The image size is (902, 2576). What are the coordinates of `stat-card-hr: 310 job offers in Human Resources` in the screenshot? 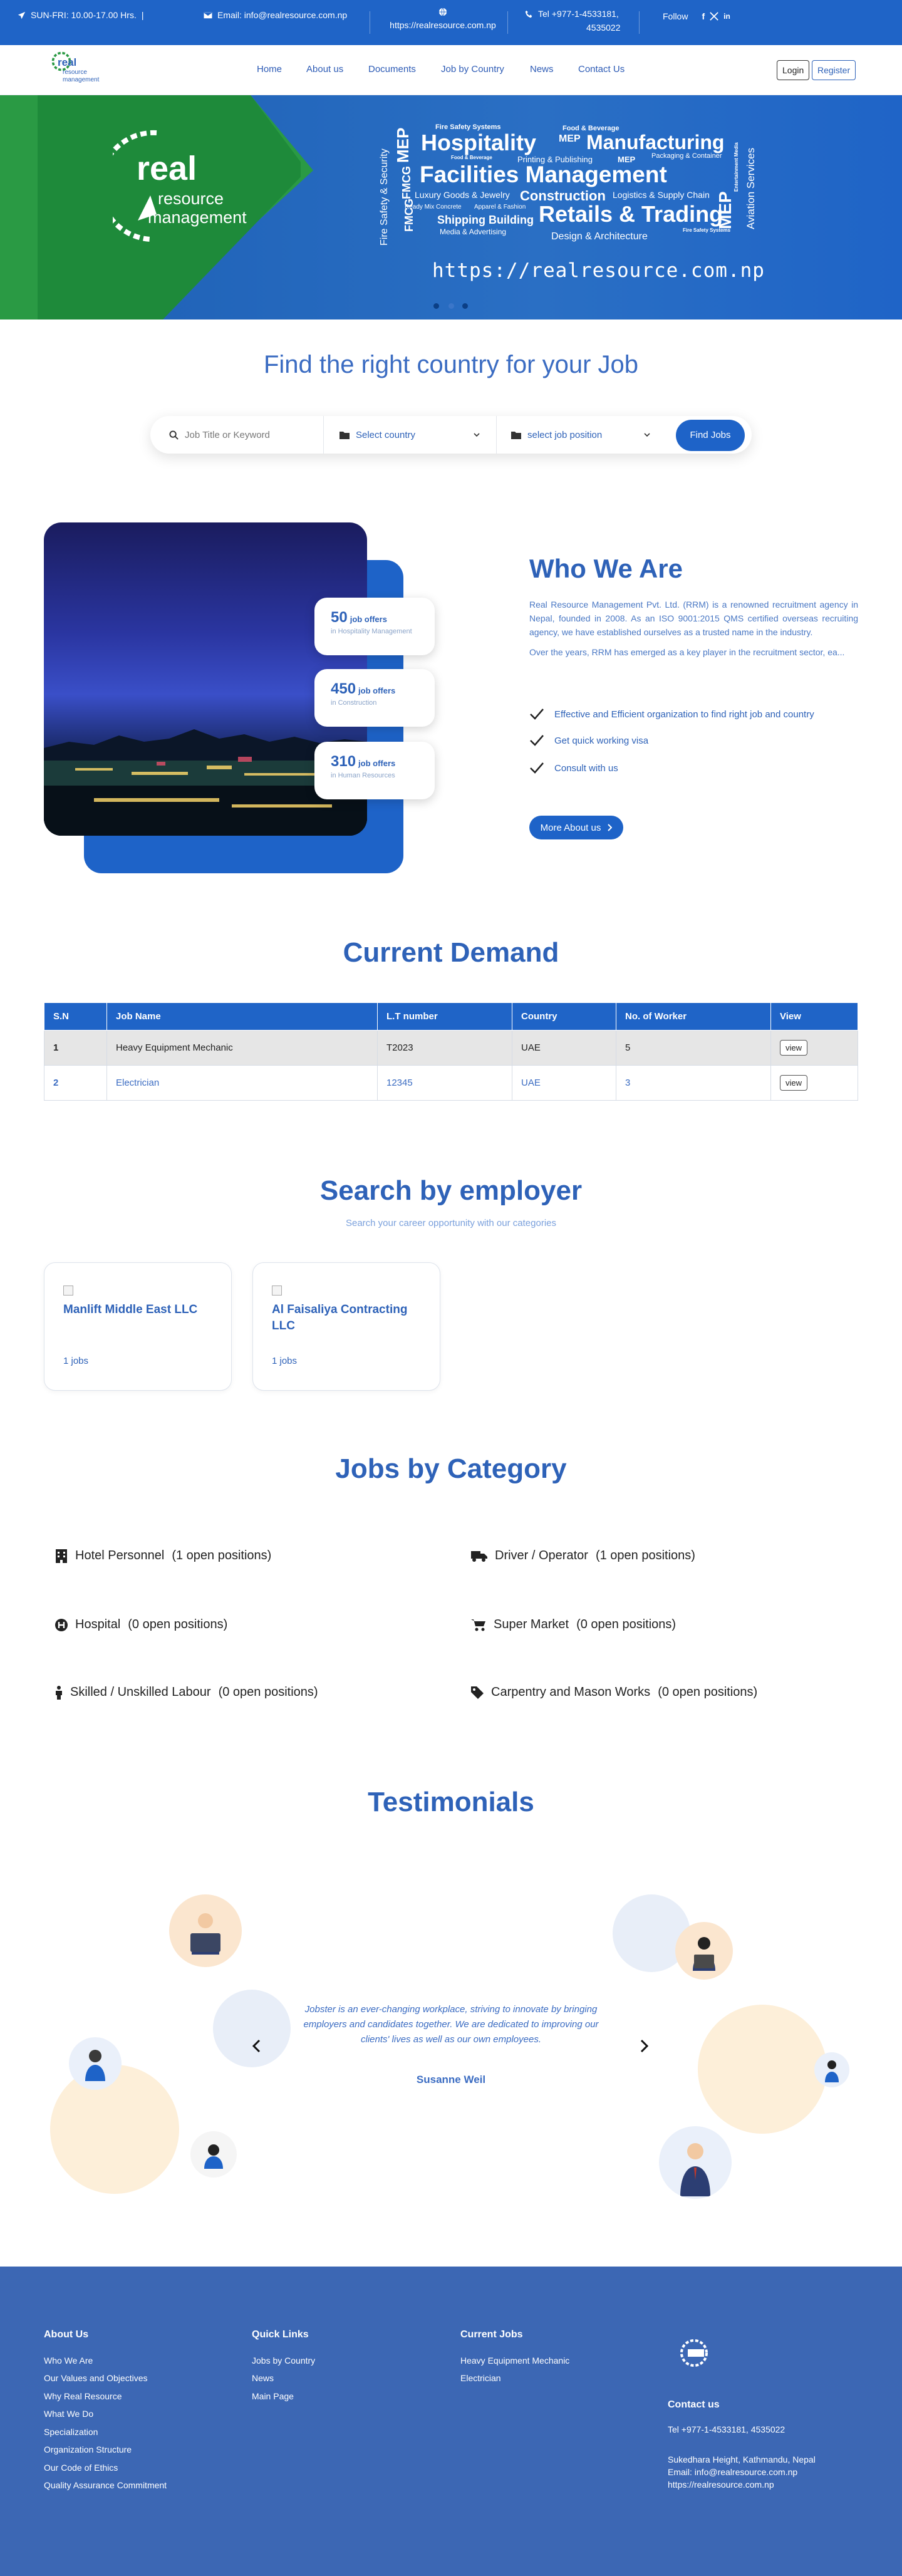 It's located at (374, 770).